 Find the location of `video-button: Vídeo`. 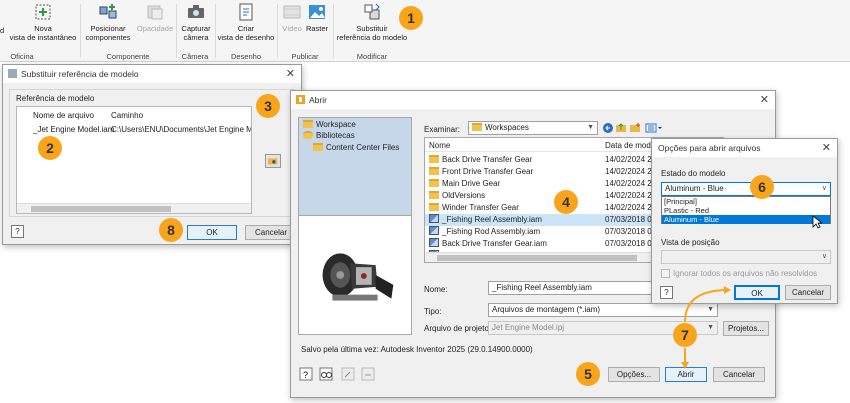

video-button: Vídeo is located at coordinates (292, 17).